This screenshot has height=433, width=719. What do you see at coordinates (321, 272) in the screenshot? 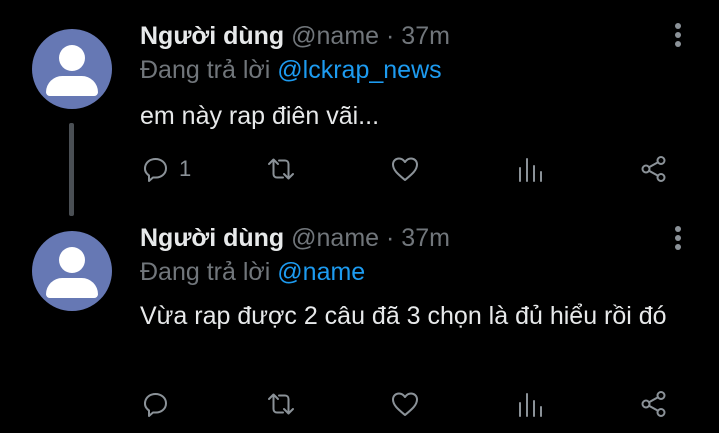
I see `replying-to-mention: @name` at bounding box center [321, 272].